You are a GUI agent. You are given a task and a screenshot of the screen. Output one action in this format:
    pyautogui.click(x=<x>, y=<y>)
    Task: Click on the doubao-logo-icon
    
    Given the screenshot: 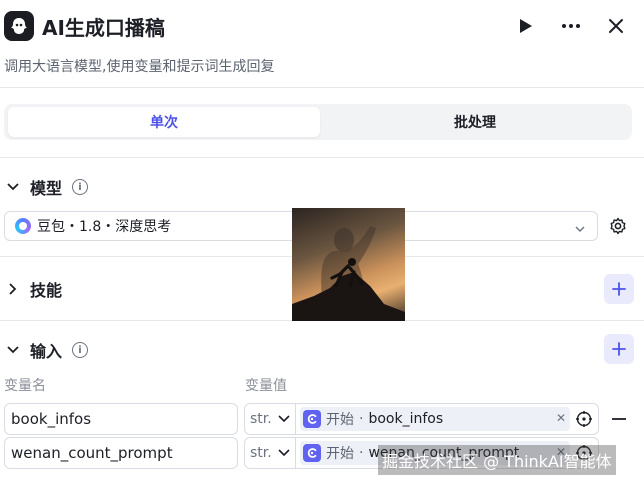 What is the action you would take?
    pyautogui.click(x=23, y=226)
    